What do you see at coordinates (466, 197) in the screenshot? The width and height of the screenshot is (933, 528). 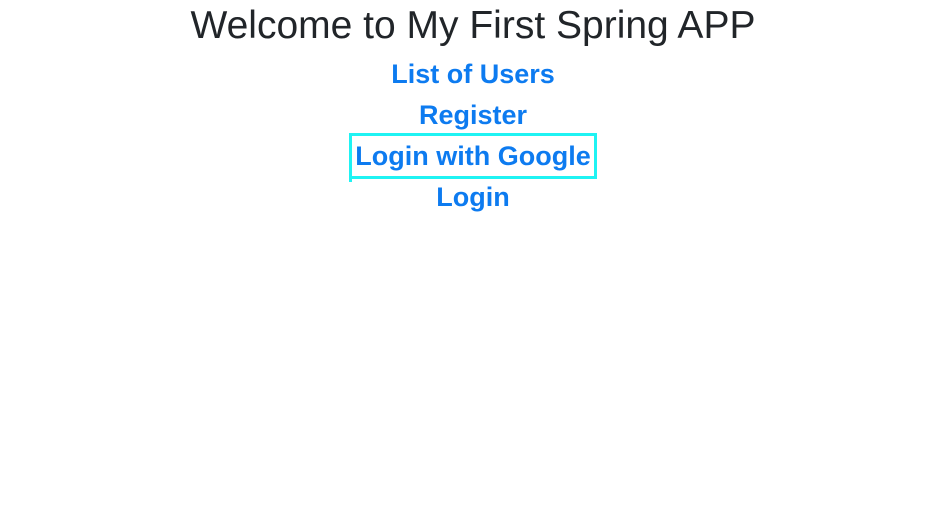 I see `login-link: Login` at bounding box center [466, 197].